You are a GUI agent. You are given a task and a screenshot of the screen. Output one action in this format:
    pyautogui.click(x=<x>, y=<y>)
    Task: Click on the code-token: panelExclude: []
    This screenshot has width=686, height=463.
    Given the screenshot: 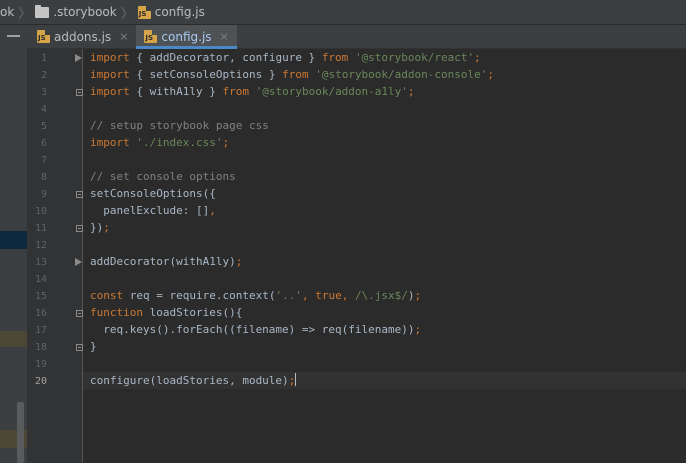 What is the action you would take?
    pyautogui.click(x=150, y=210)
    